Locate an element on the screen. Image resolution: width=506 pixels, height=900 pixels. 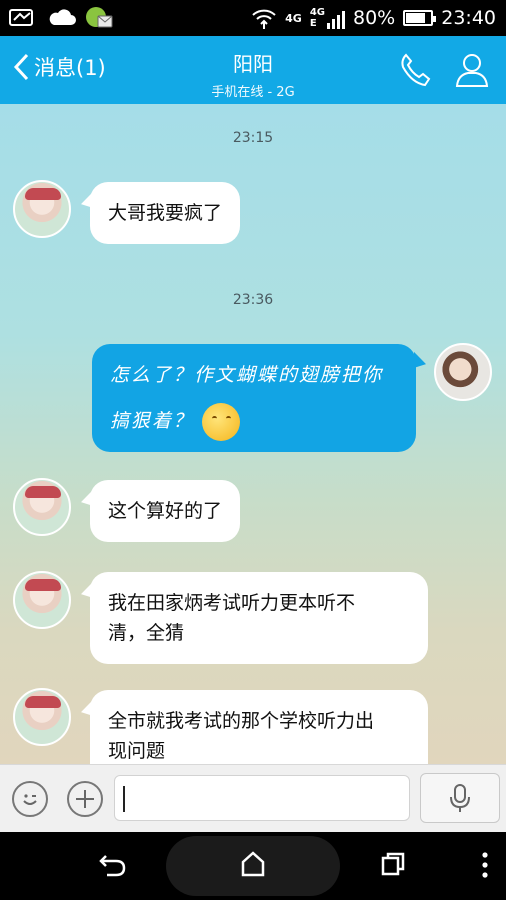
input-bar is located at coordinates (253, 798).